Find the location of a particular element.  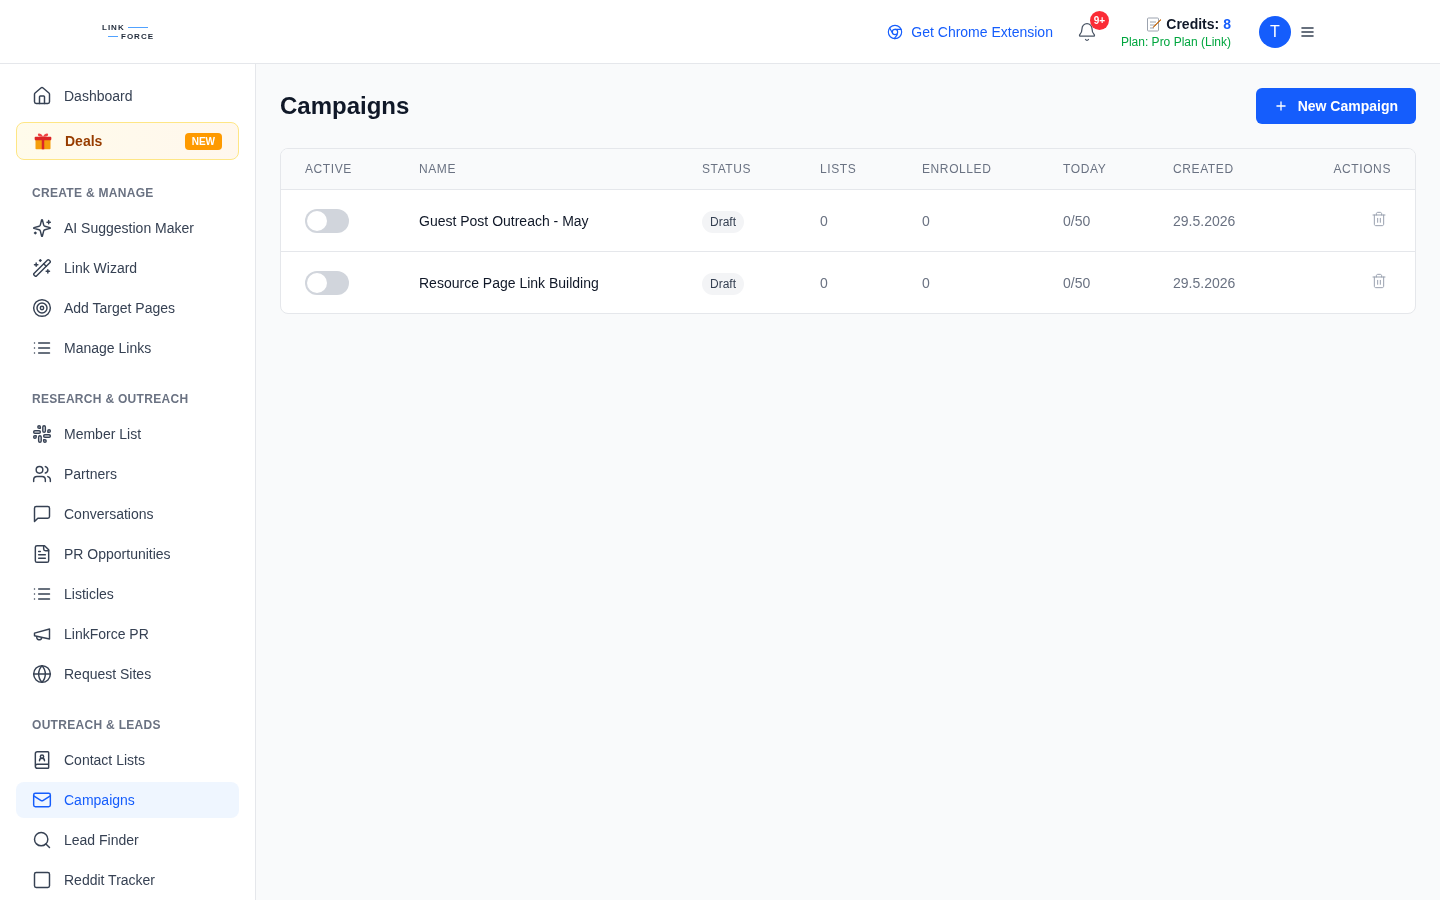

search-icon is located at coordinates (42, 840).